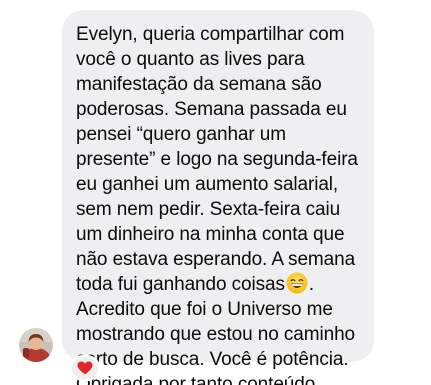 Image resolution: width=431 pixels, height=385 pixels. I want to click on avatar-image, so click(36, 345).